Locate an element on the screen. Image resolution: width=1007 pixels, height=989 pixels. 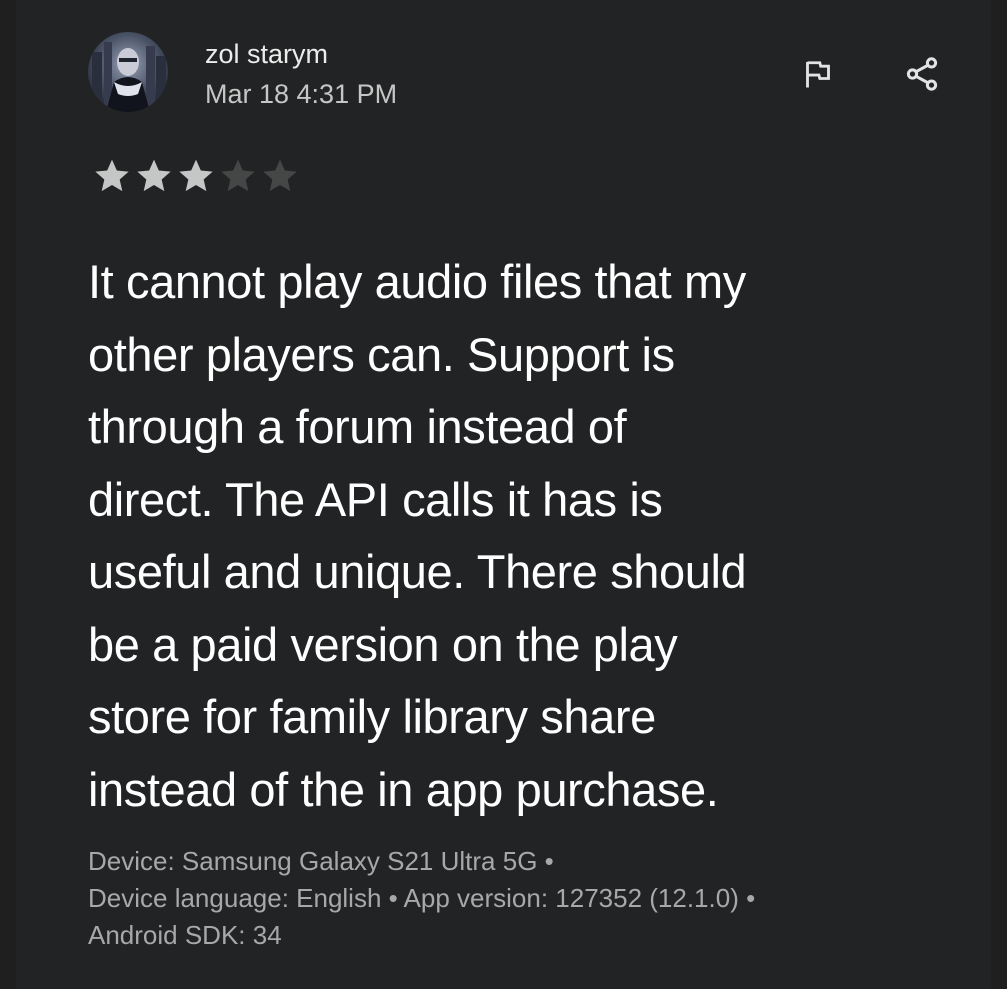
review-text-line: useful and unique. There should is located at coordinates (417, 571).